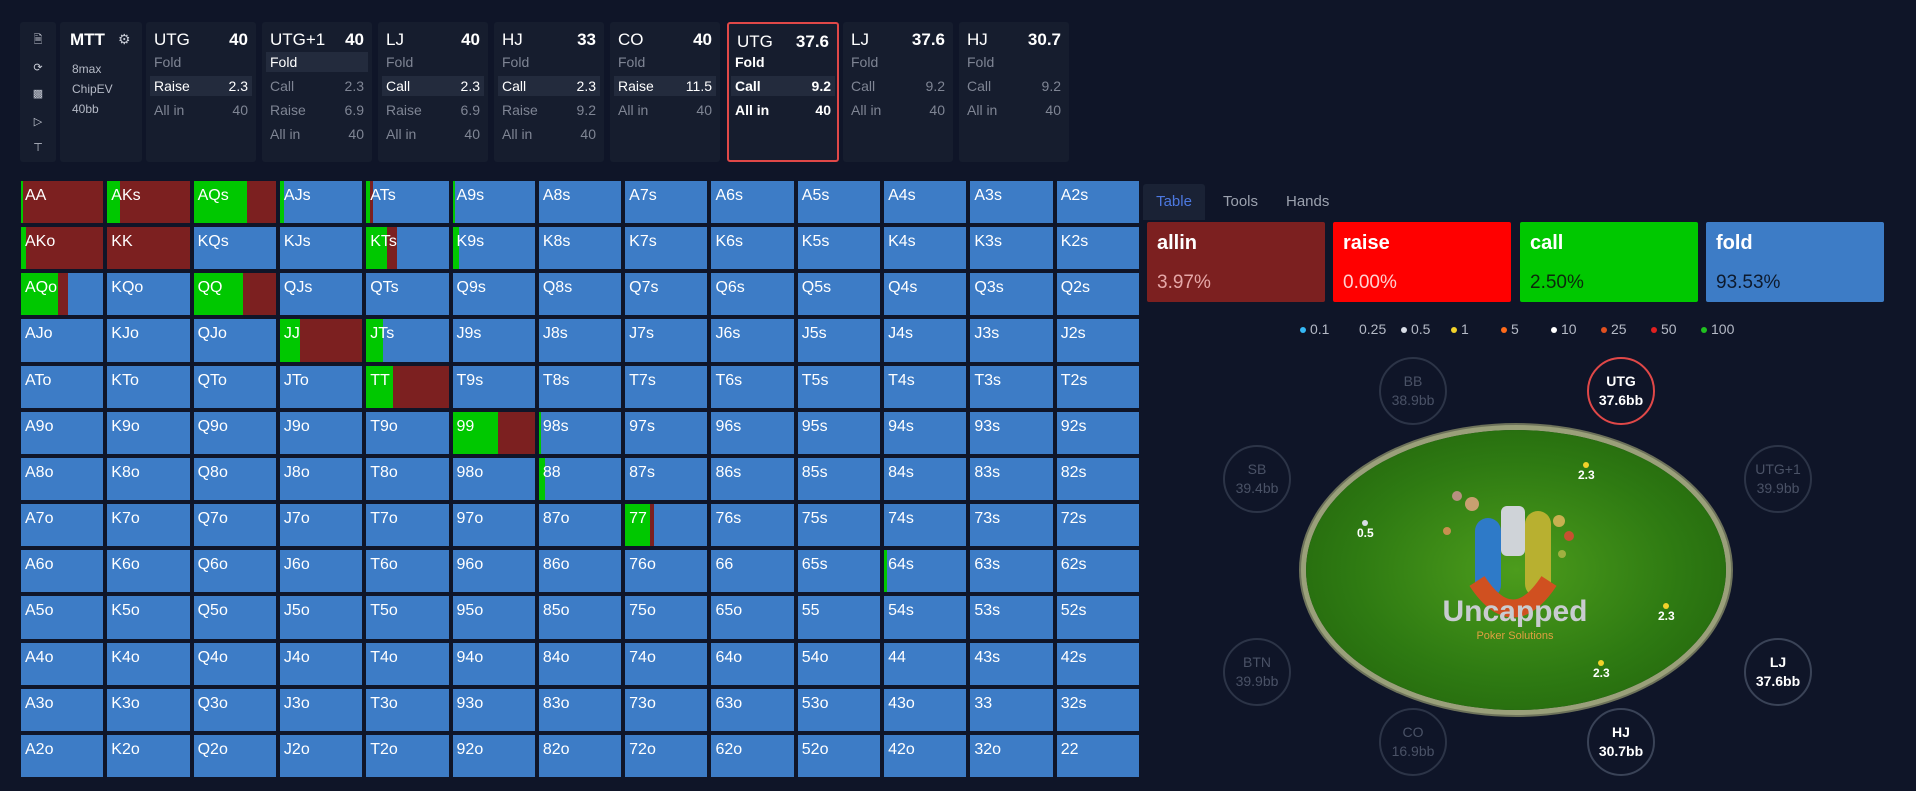  What do you see at coordinates (1011, 709) in the screenshot?
I see `hand-cell-33: 33` at bounding box center [1011, 709].